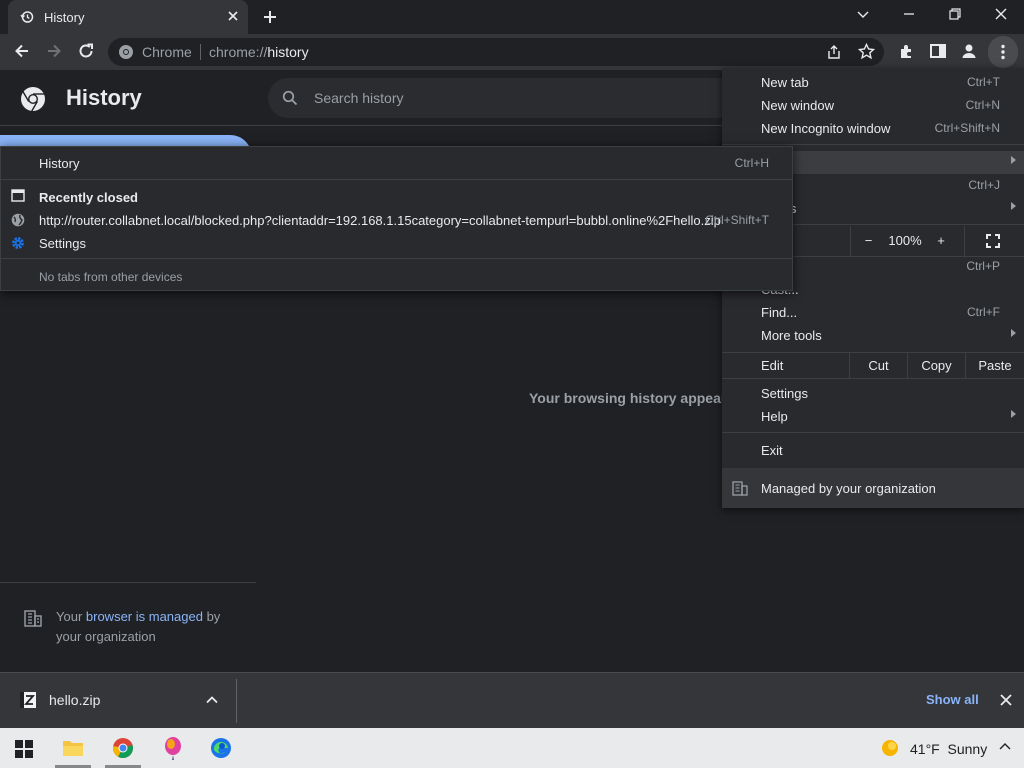  I want to click on chrome-logo-icon, so click(33, 99).